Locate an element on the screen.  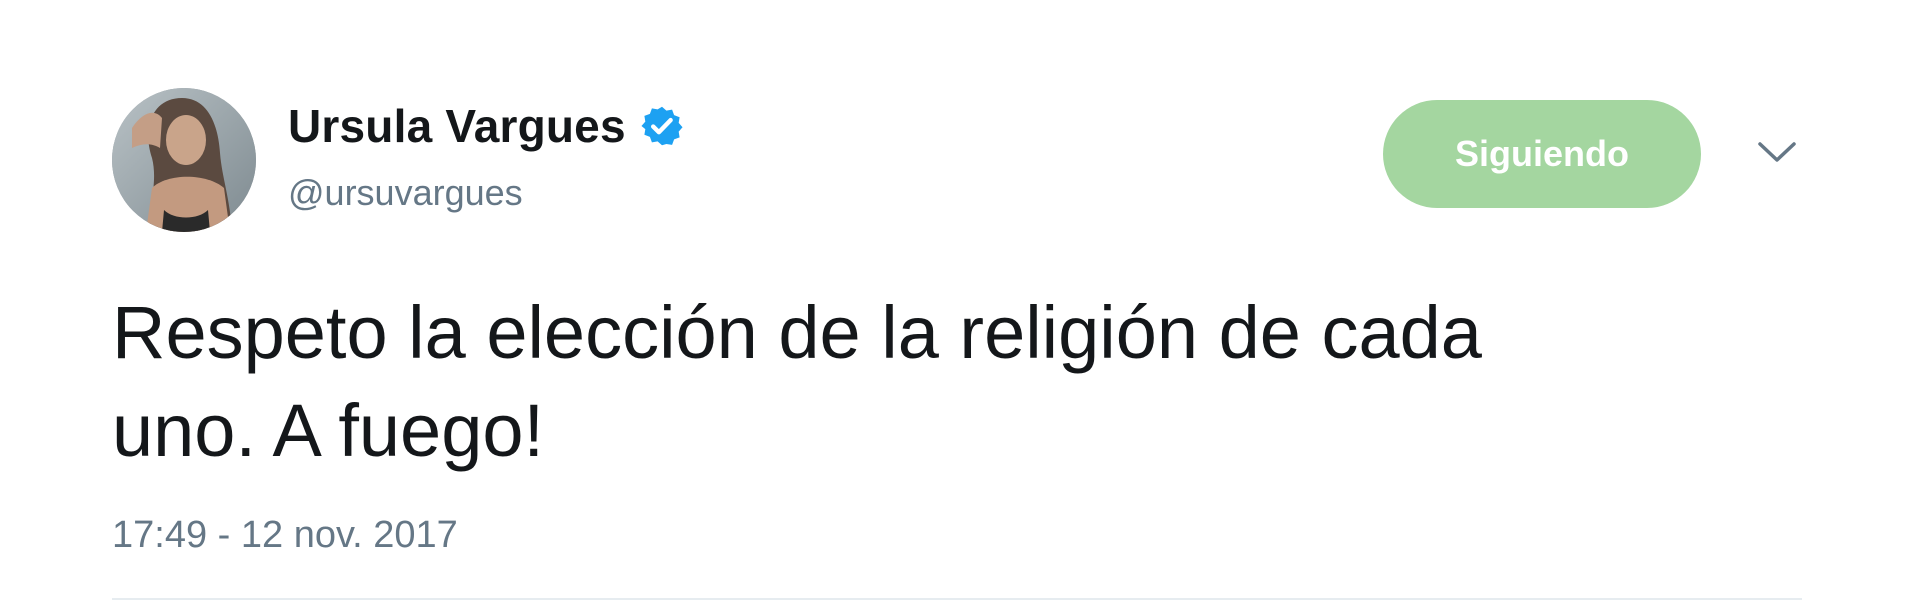
verified-badge-icon is located at coordinates (662, 126).